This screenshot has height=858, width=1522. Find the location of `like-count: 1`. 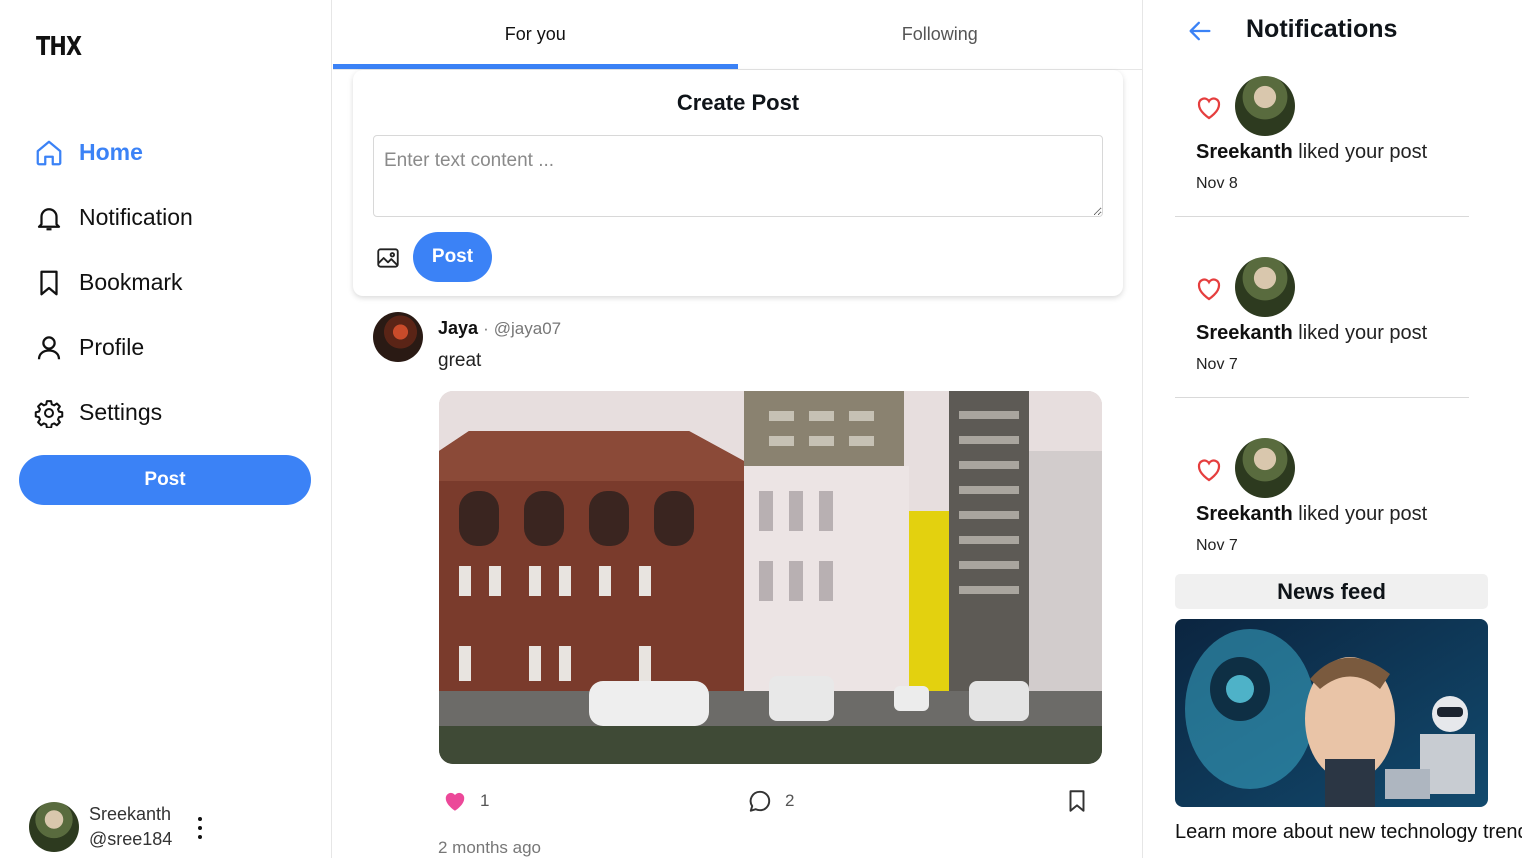

like-count: 1 is located at coordinates (485, 800).